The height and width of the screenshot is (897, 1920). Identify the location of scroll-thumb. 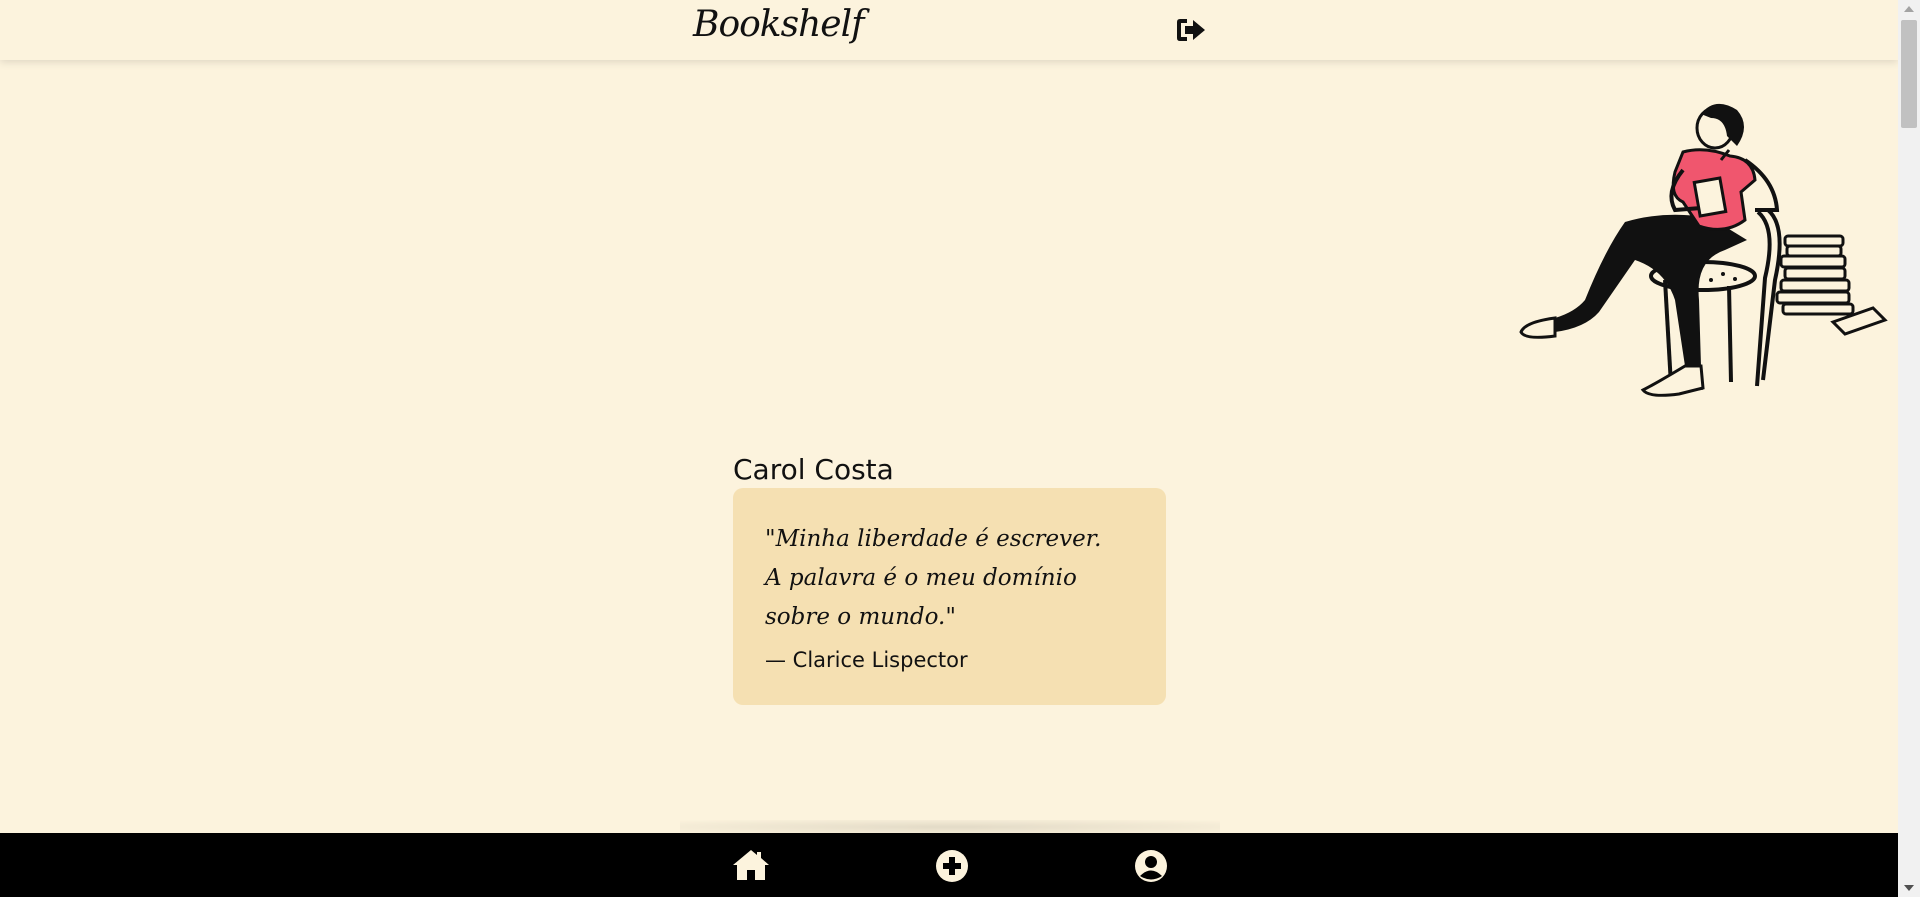
(1909, 74).